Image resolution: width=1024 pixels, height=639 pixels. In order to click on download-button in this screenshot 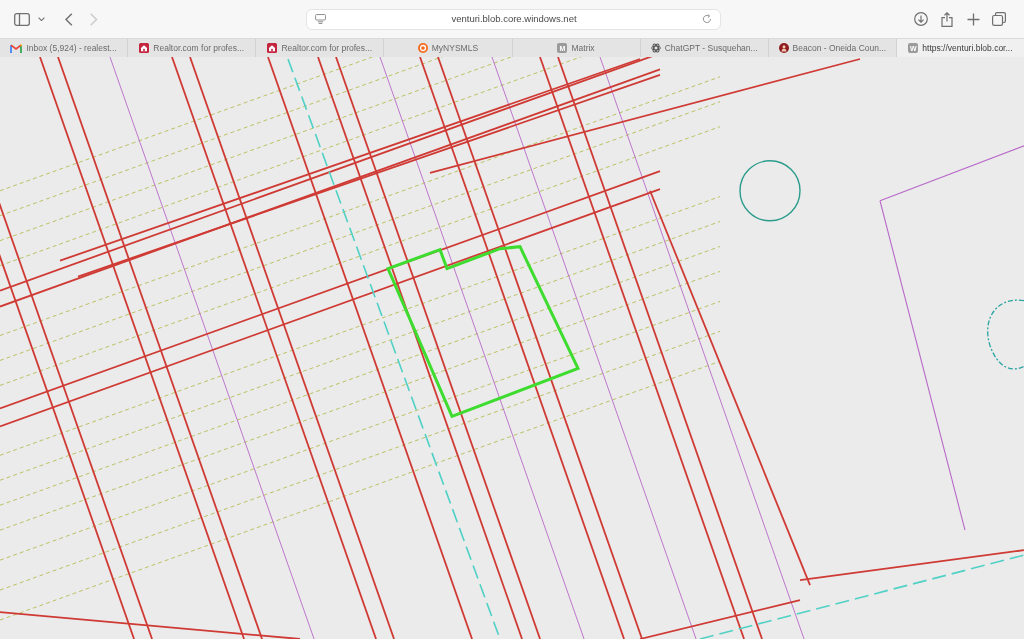, I will do `click(921, 19)`.